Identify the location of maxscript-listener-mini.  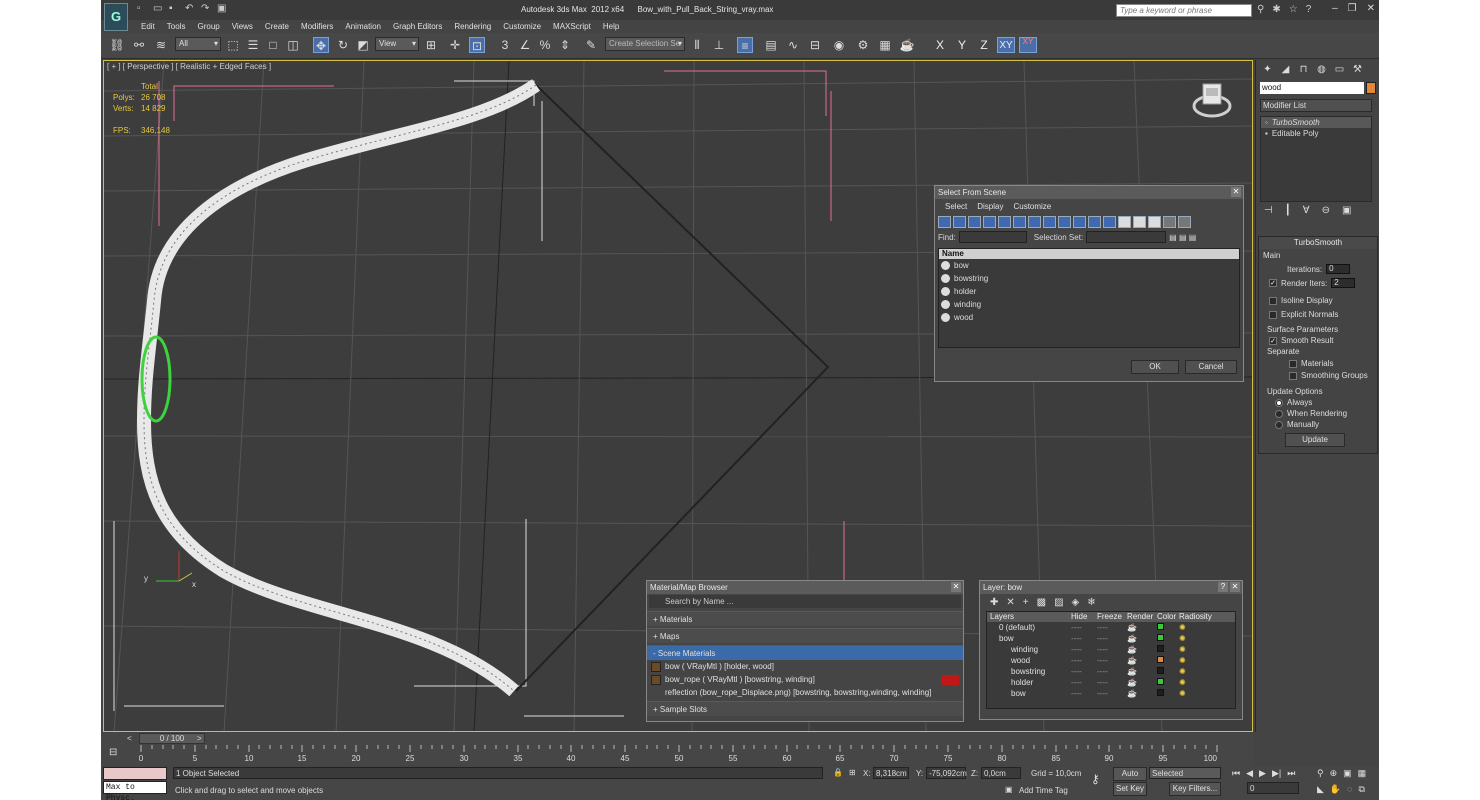
(135, 773).